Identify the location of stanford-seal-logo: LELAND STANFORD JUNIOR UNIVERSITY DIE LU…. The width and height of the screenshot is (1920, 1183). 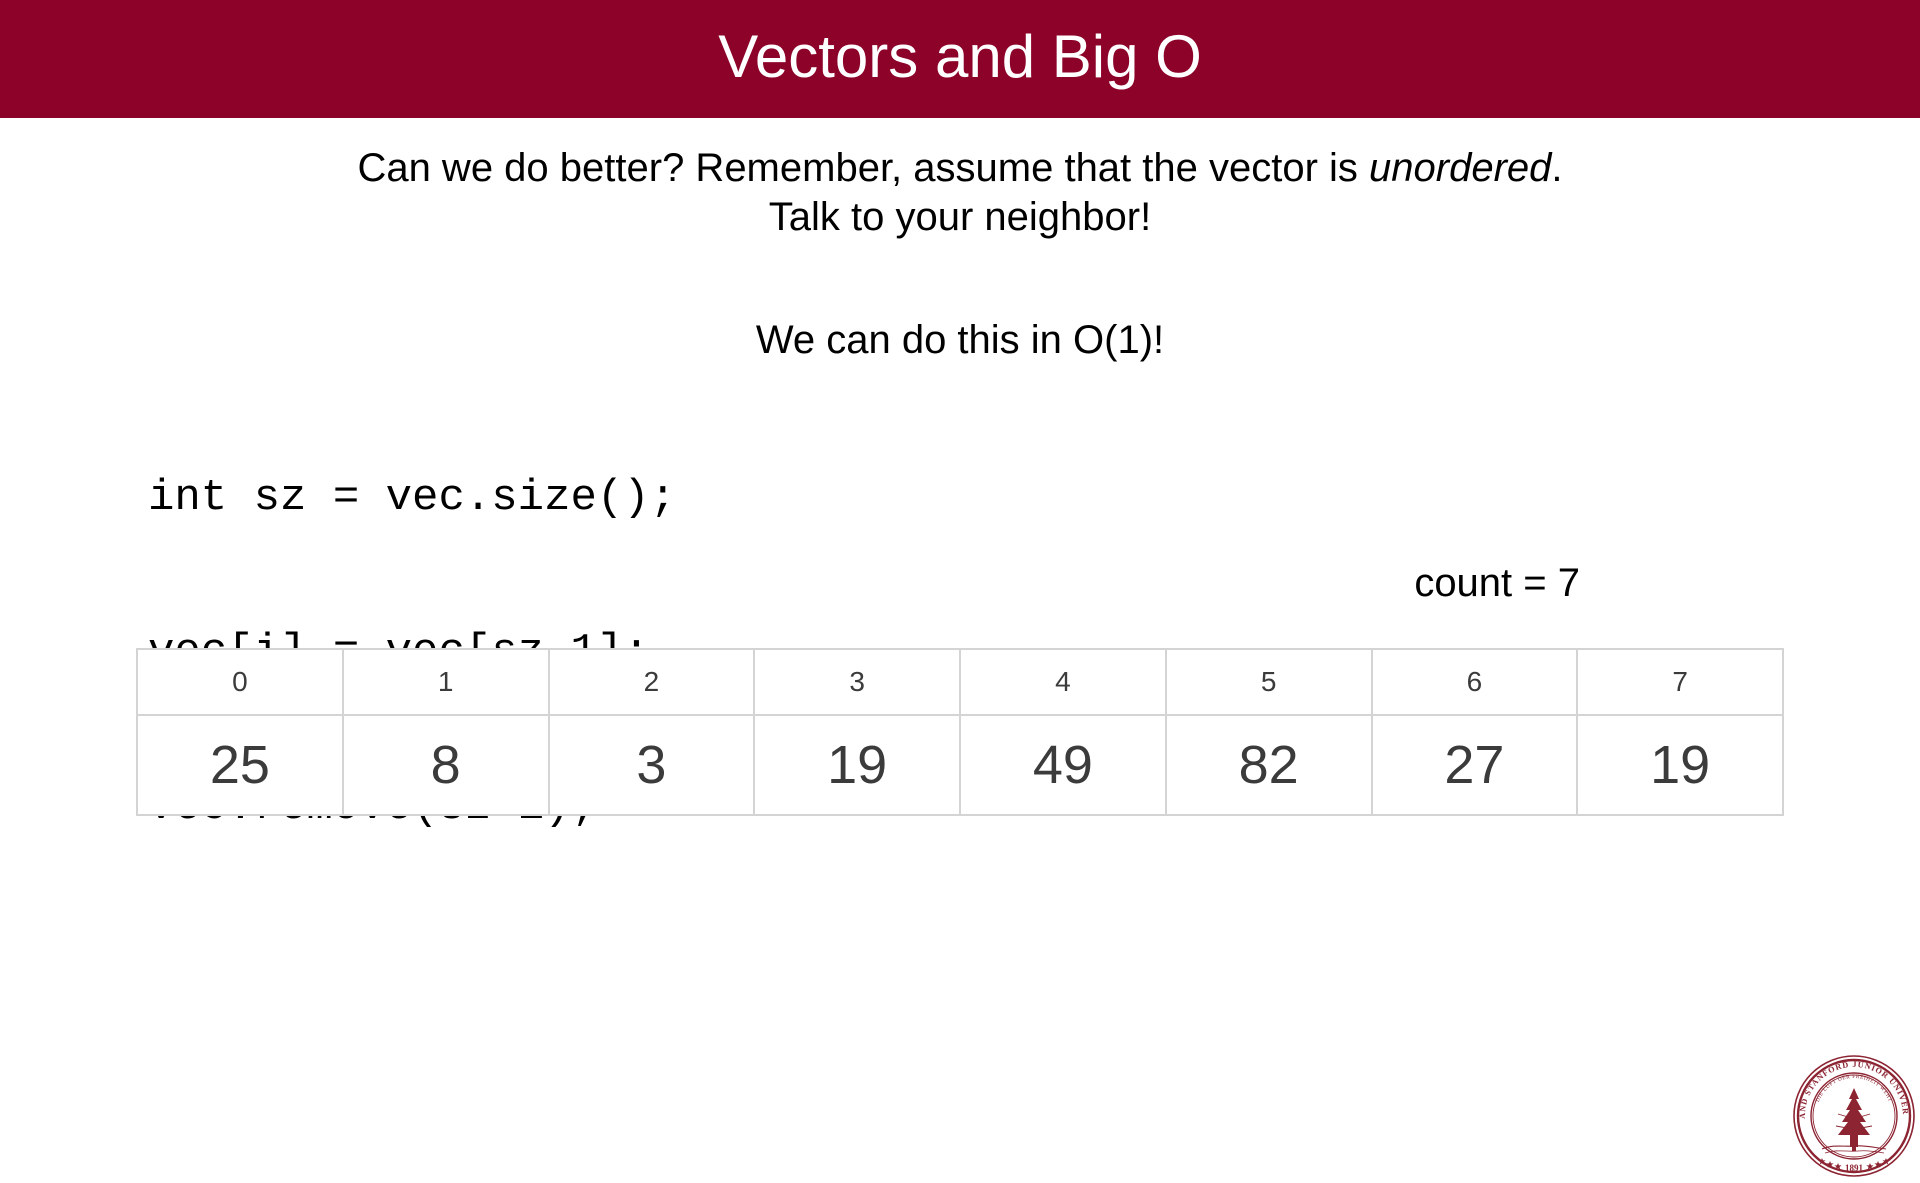
(1852, 1112).